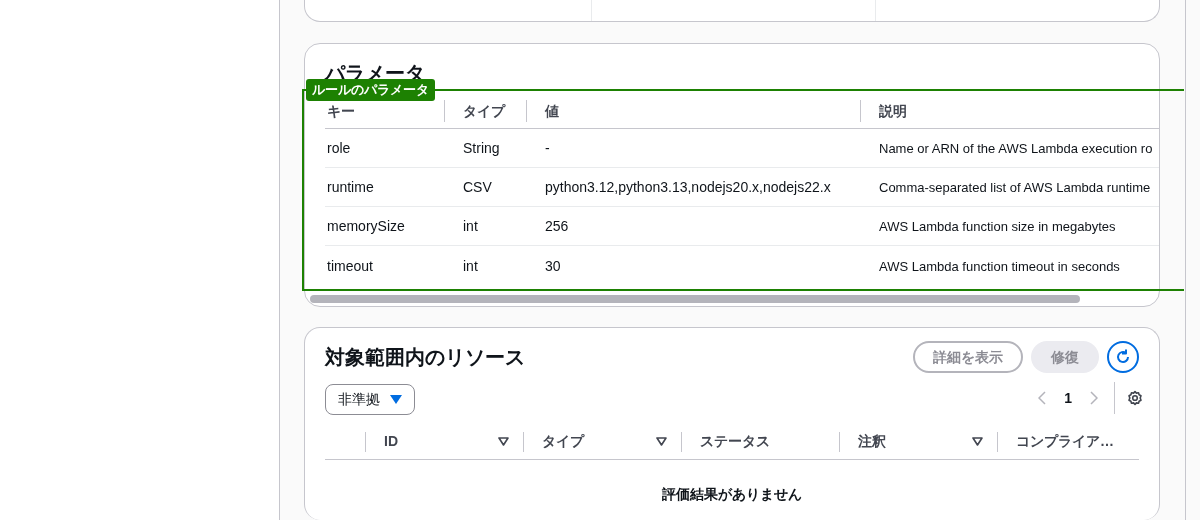 Image resolution: width=1200 pixels, height=520 pixels. What do you see at coordinates (735, 441) in the screenshot?
I see `column-header: ステータス` at bounding box center [735, 441].